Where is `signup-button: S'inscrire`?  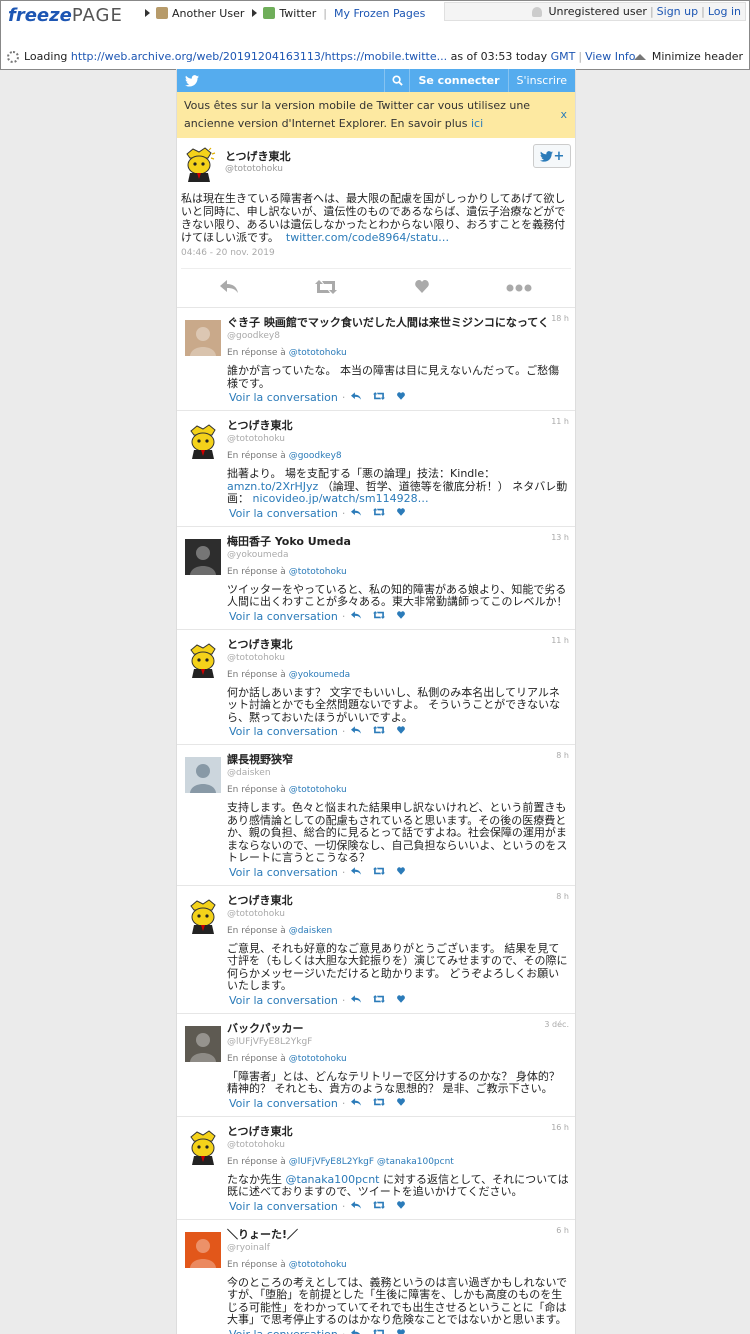
signup-button: S'inscrire is located at coordinates (541, 80).